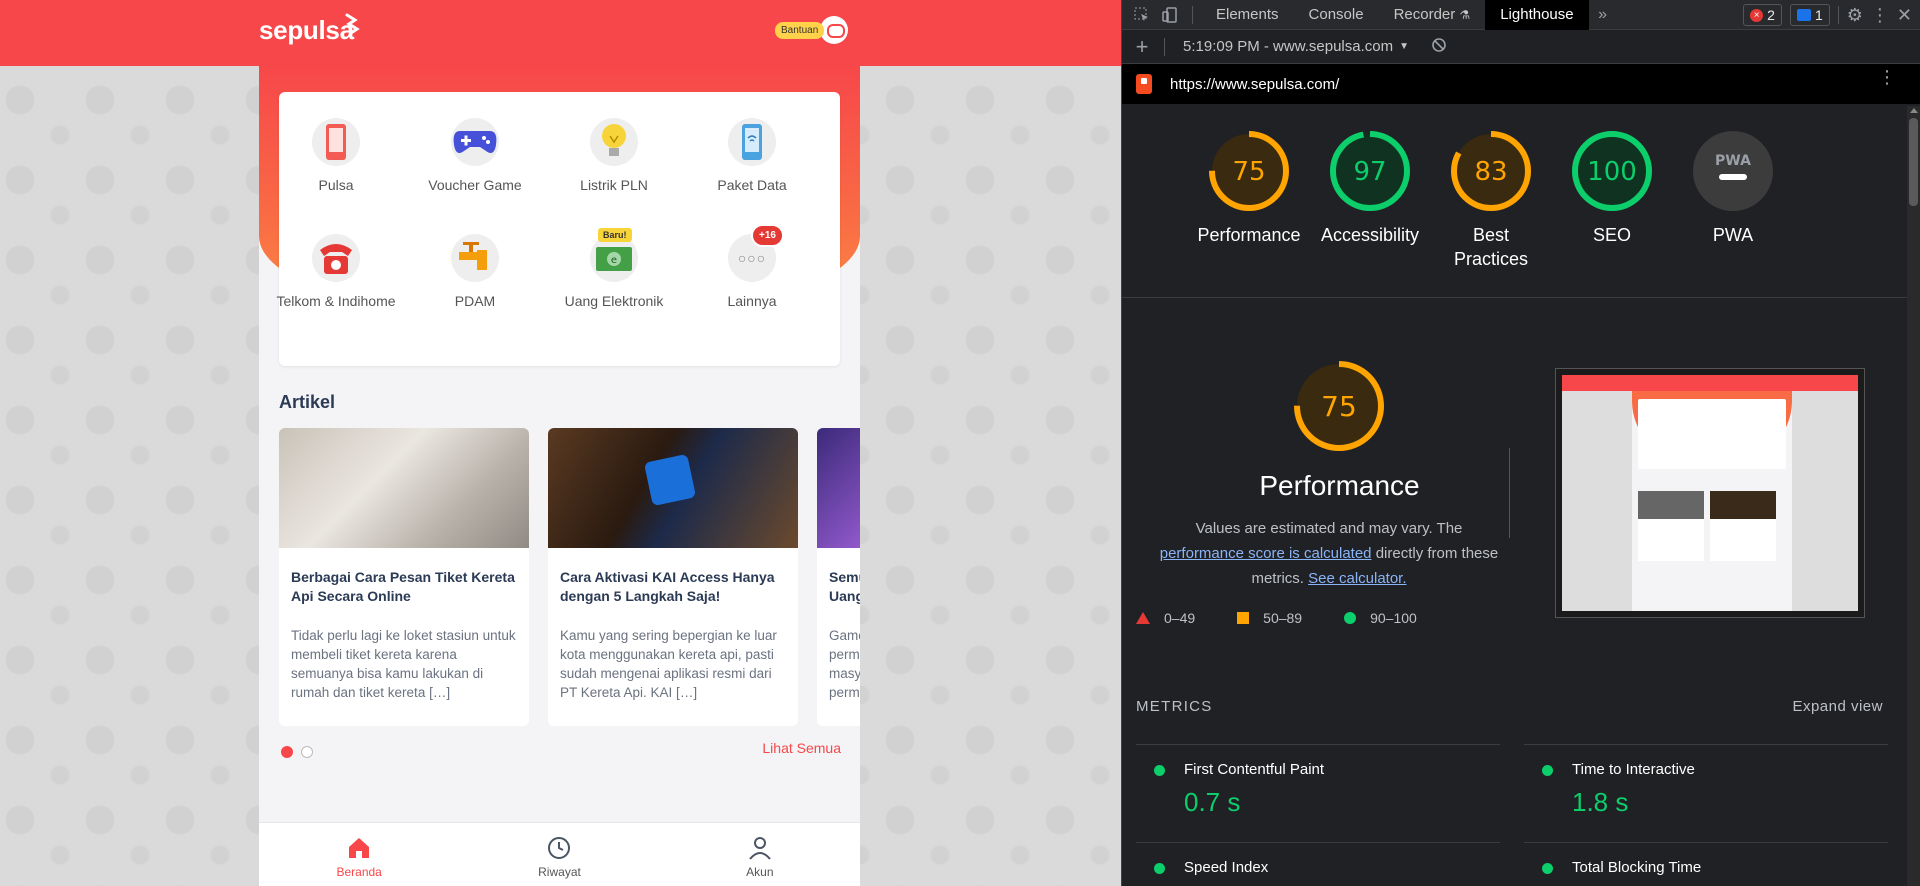  I want to click on lightbulb-icon, so click(614, 142).